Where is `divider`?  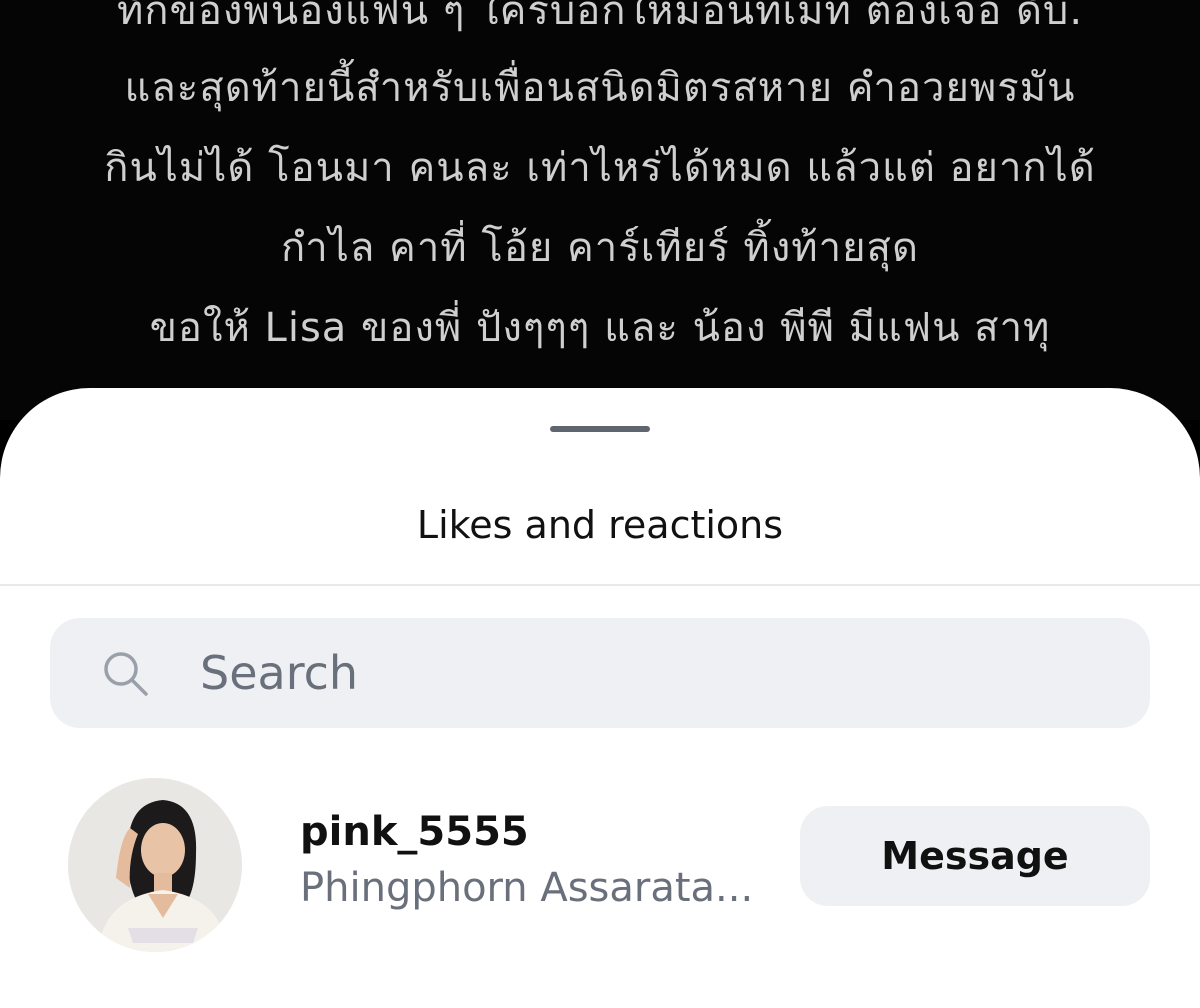 divider is located at coordinates (600, 585).